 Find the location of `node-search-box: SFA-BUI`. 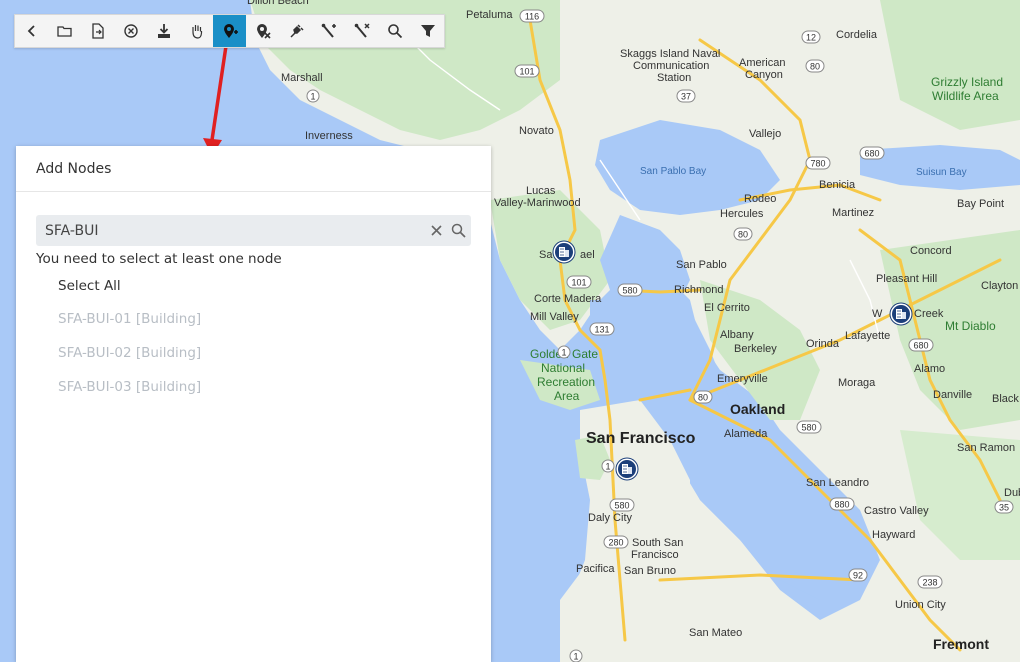

node-search-box: SFA-BUI is located at coordinates (253, 230).